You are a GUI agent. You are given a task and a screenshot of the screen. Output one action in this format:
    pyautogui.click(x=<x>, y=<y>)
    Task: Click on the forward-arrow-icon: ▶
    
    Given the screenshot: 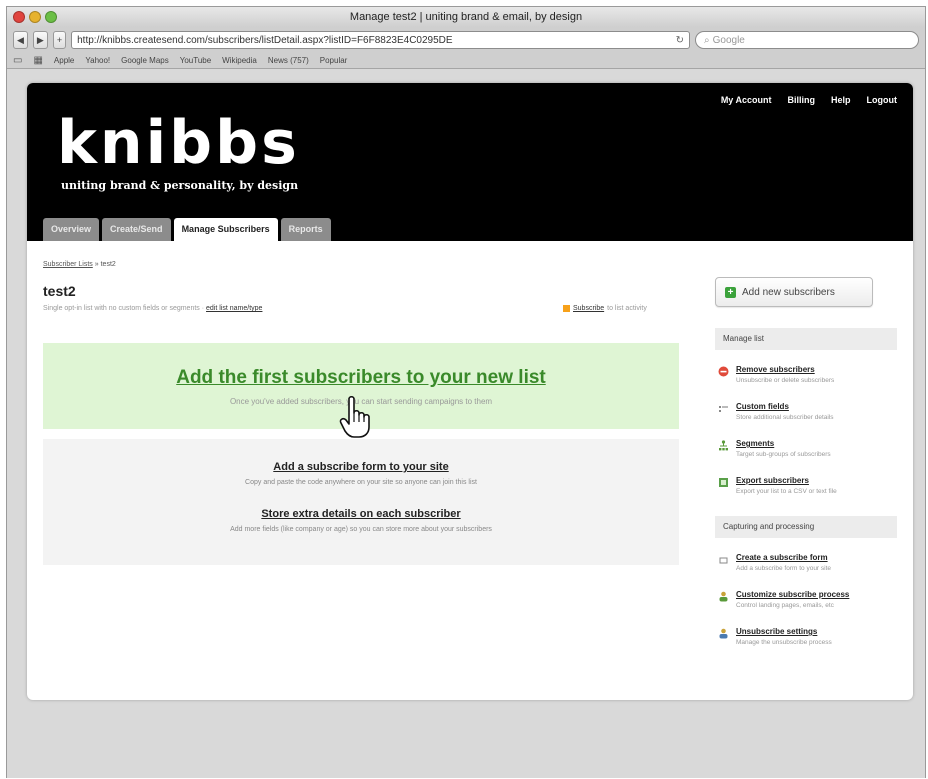 What is the action you would take?
    pyautogui.click(x=40, y=39)
    